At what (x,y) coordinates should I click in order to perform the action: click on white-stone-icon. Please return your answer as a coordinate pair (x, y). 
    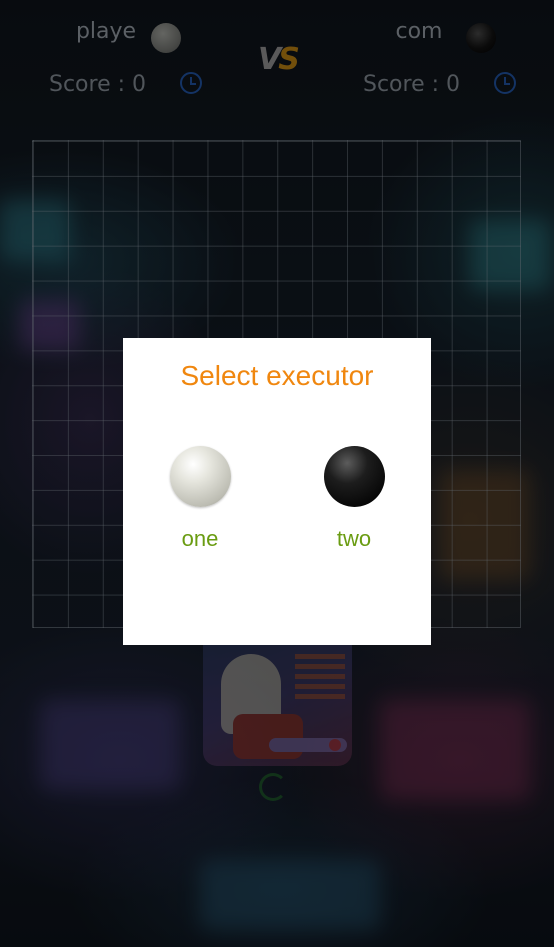
    Looking at the image, I should click on (200, 476).